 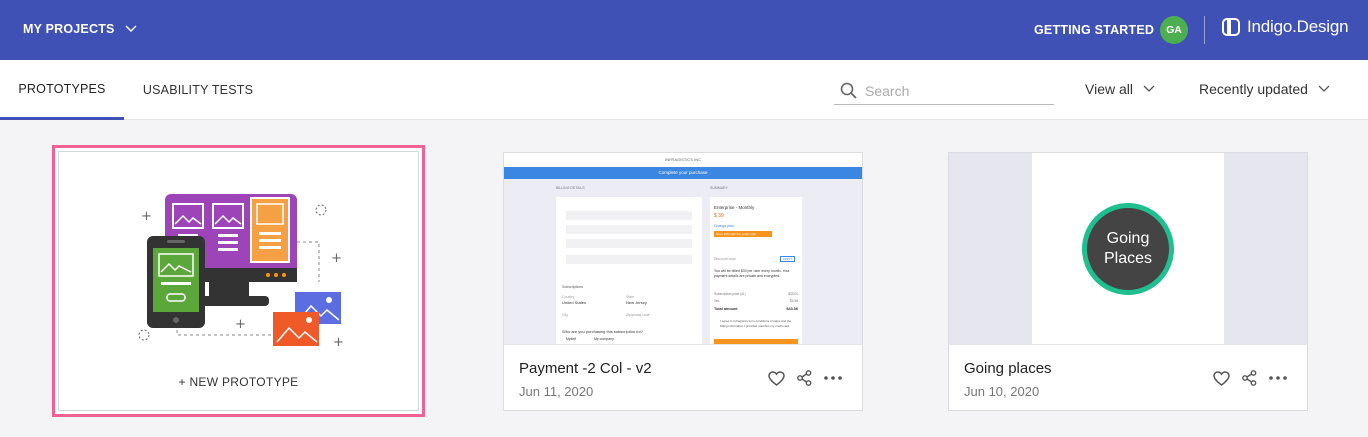 I want to click on preview-company: INFRAGISTICS INC, so click(x=683, y=160).